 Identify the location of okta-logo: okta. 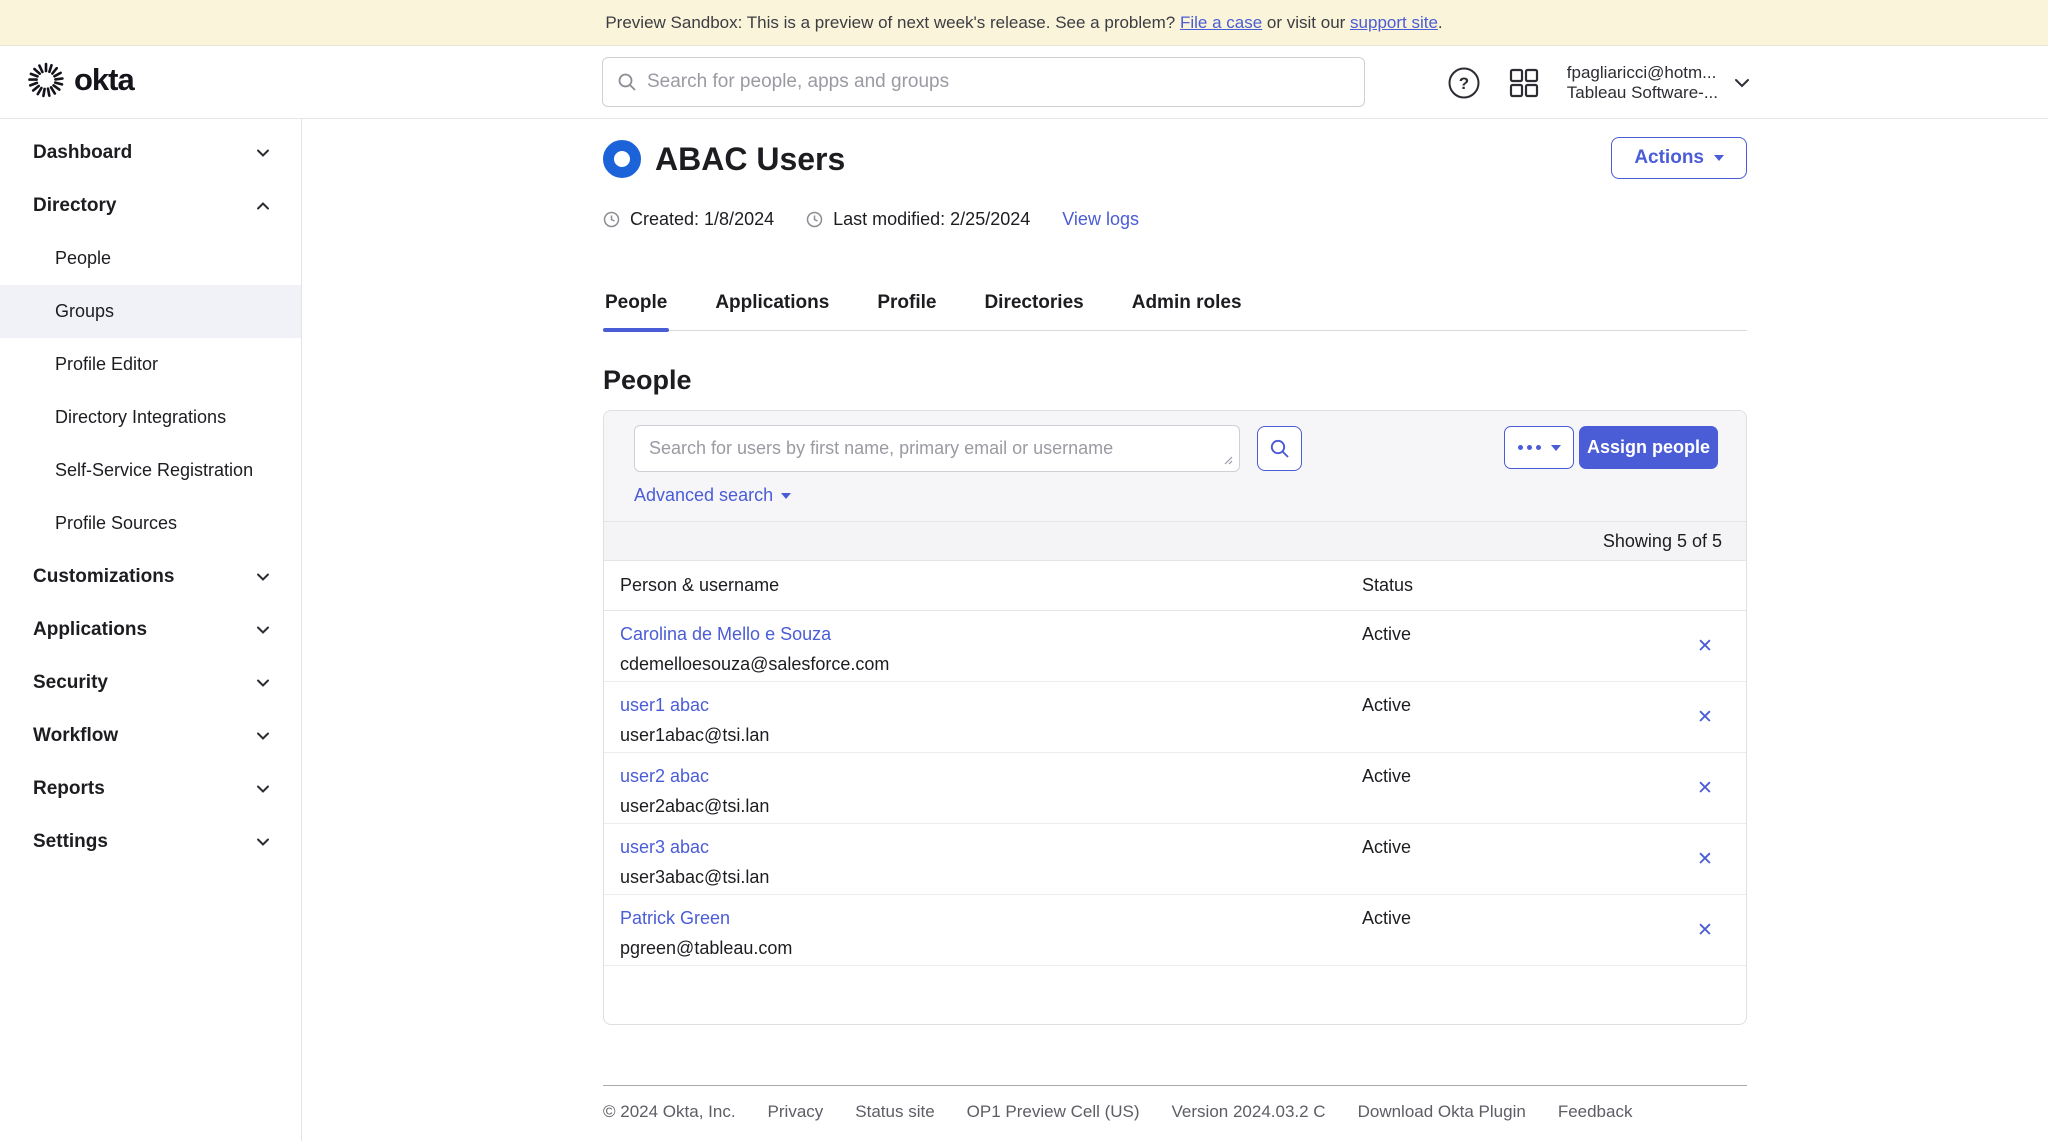
(81, 80).